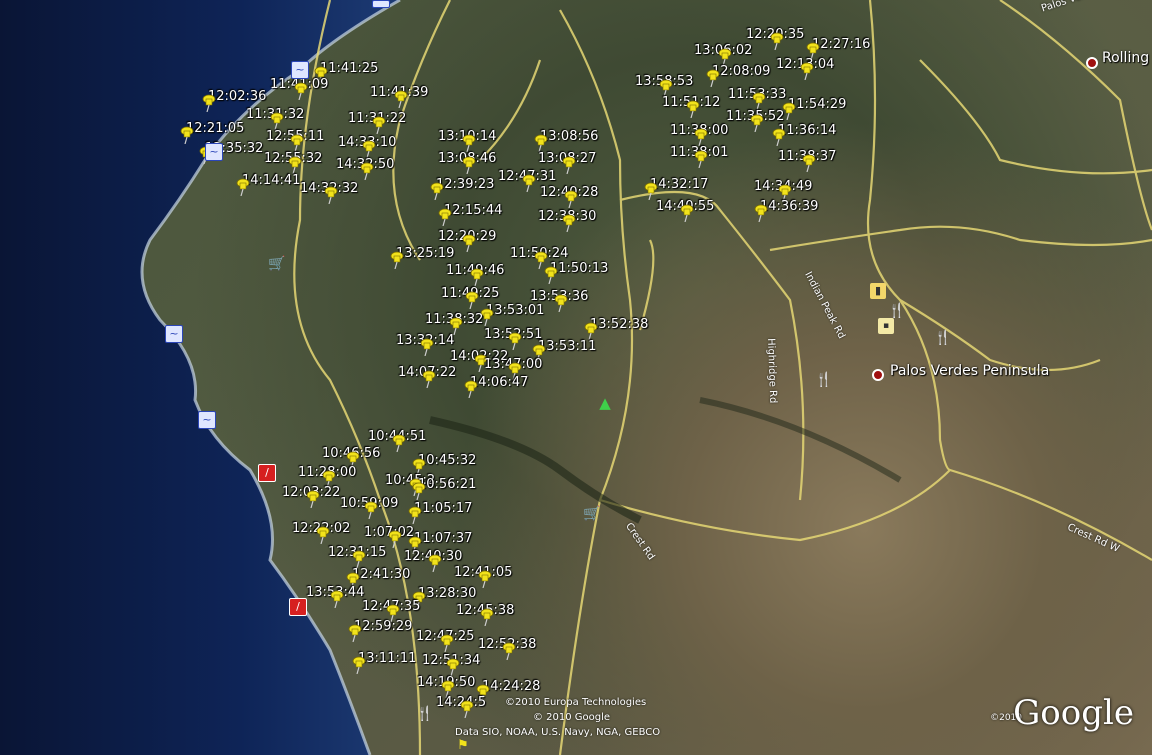  Describe the element at coordinates (886, 326) in the screenshot. I see `info-icon: ▪` at that location.